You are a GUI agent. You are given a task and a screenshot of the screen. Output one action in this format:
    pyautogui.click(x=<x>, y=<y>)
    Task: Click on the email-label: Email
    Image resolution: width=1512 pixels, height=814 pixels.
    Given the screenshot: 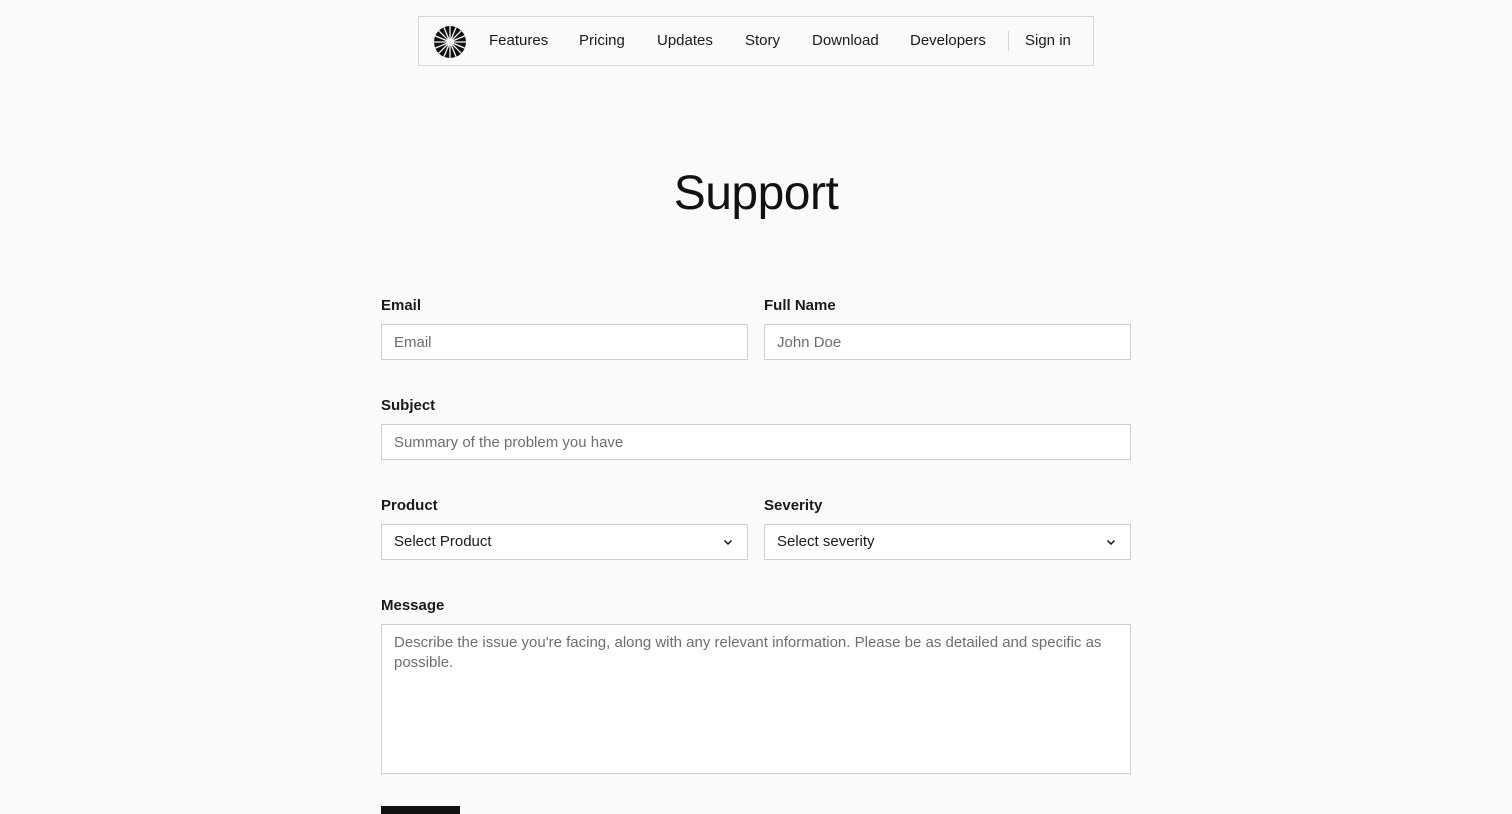 What is the action you would take?
    pyautogui.click(x=401, y=305)
    